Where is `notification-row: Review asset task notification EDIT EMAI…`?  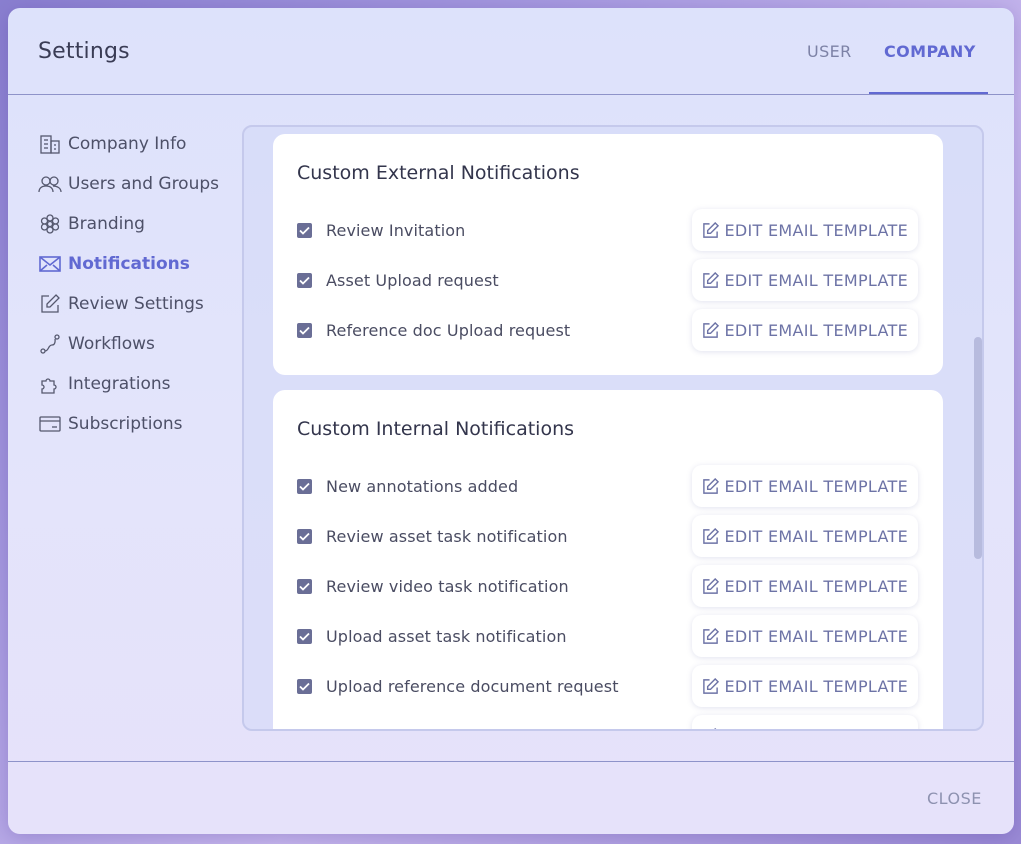 notification-row: Review asset task notification EDIT EMAI… is located at coordinates (608, 536).